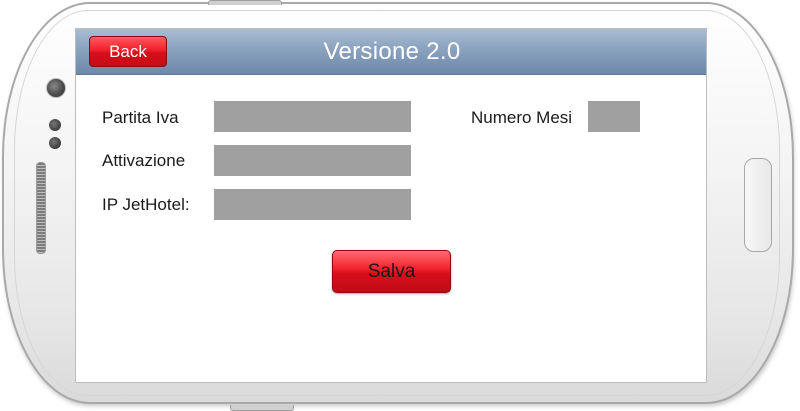 The width and height of the screenshot is (800, 411). I want to click on attivazione-label: Attivazione, so click(144, 160).